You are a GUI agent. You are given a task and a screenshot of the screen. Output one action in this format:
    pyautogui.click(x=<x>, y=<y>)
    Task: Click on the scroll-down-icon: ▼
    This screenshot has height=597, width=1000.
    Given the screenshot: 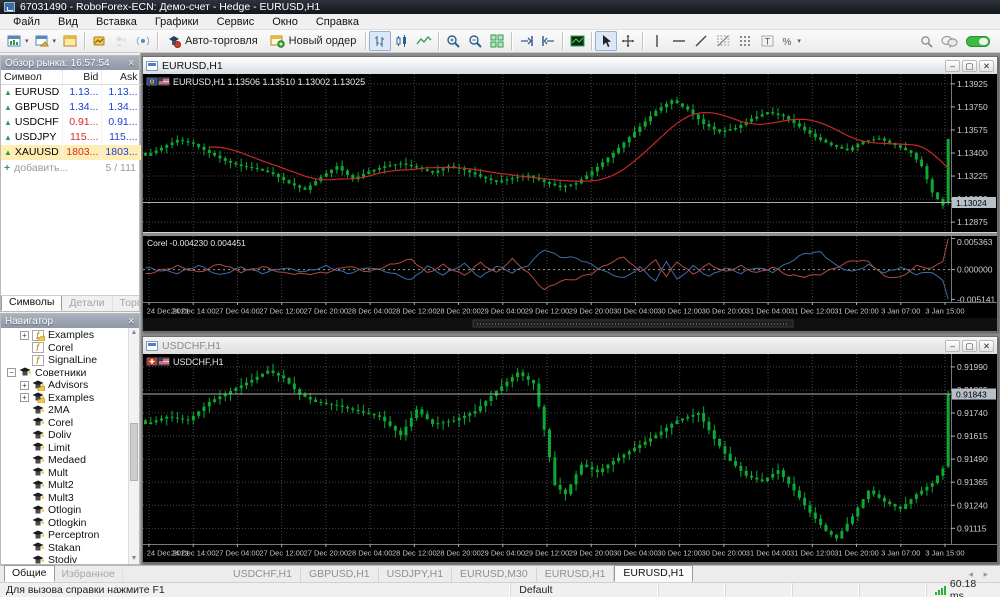 What is the action you would take?
    pyautogui.click(x=134, y=559)
    